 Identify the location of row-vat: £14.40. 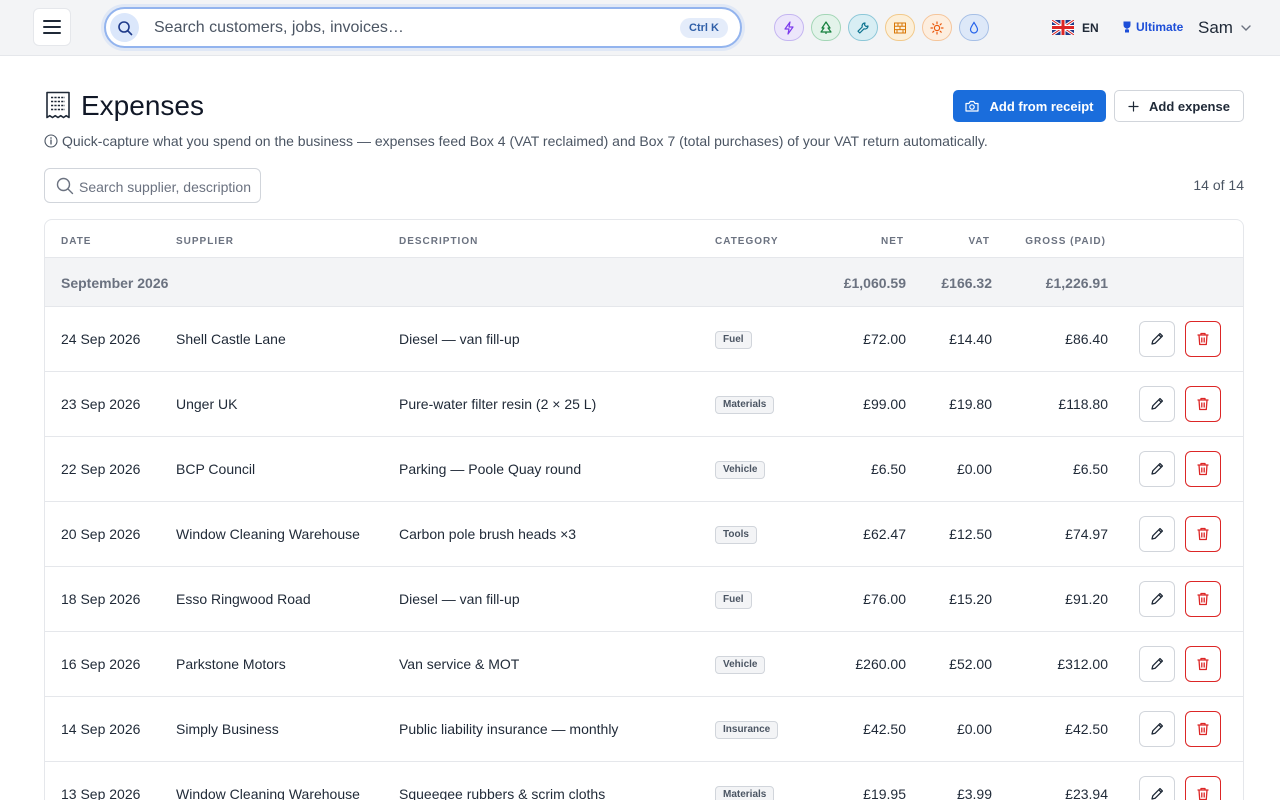
(970, 339).